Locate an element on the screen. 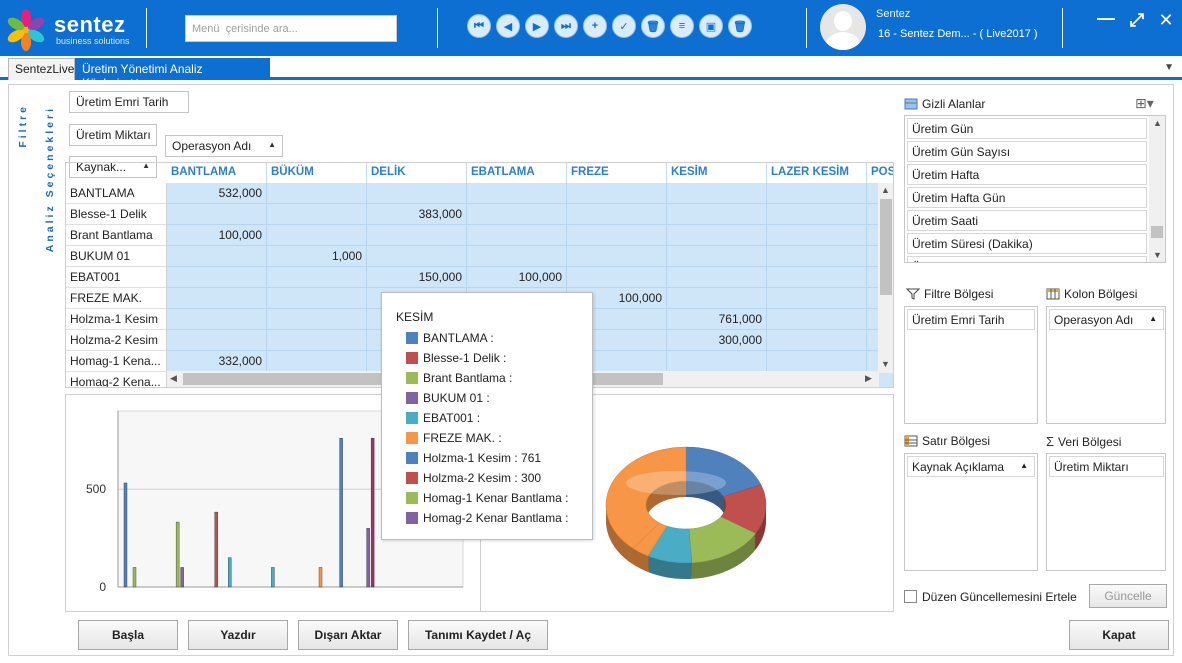 This screenshot has width=1182, height=663. pivot-cell: 332,000 is located at coordinates (217, 361).